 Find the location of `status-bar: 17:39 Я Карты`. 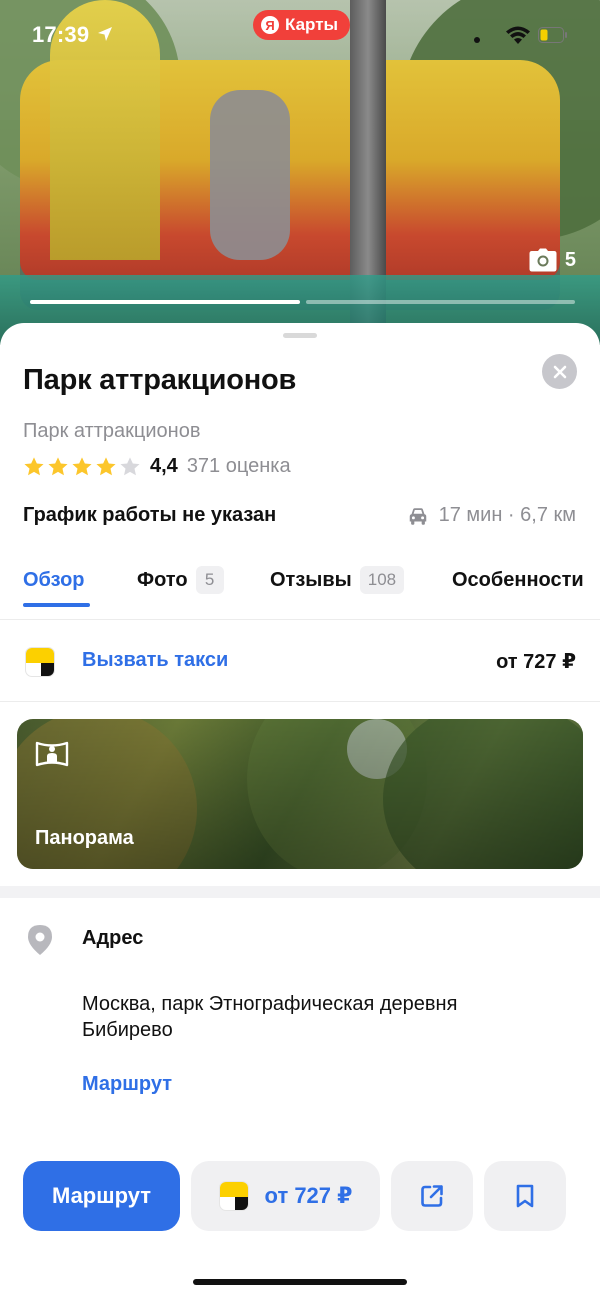

status-bar: 17:39 Я Карты is located at coordinates (300, 32).